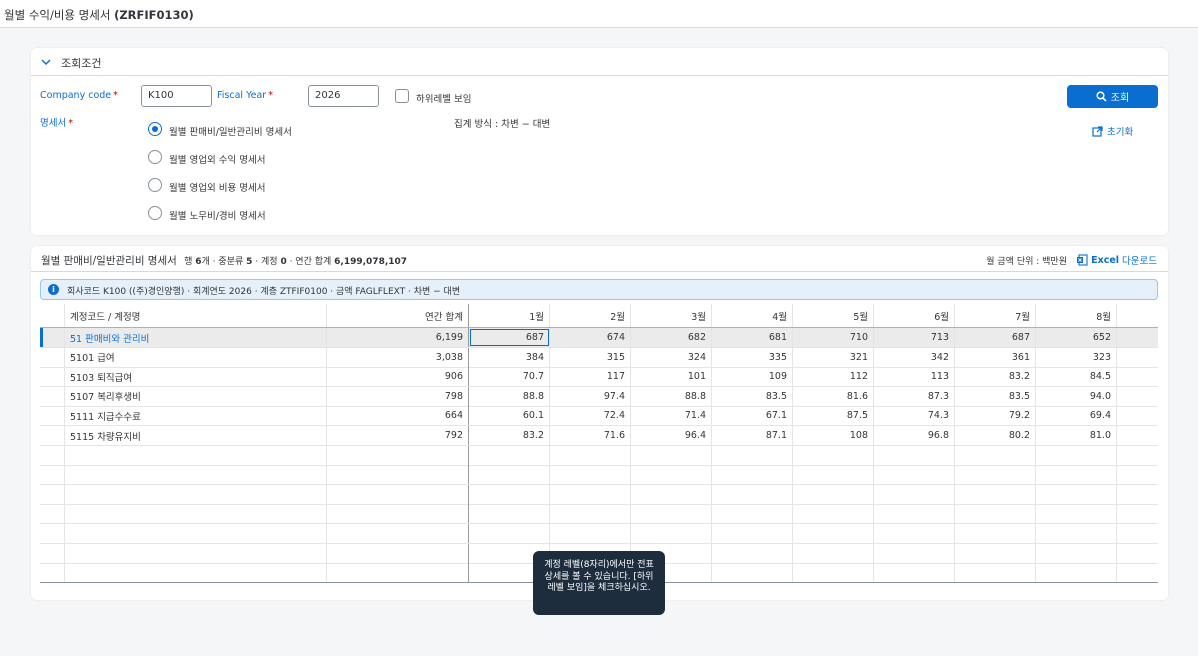  What do you see at coordinates (398, 315) in the screenshot?
I see `col-header-annual: 연간 합계` at bounding box center [398, 315].